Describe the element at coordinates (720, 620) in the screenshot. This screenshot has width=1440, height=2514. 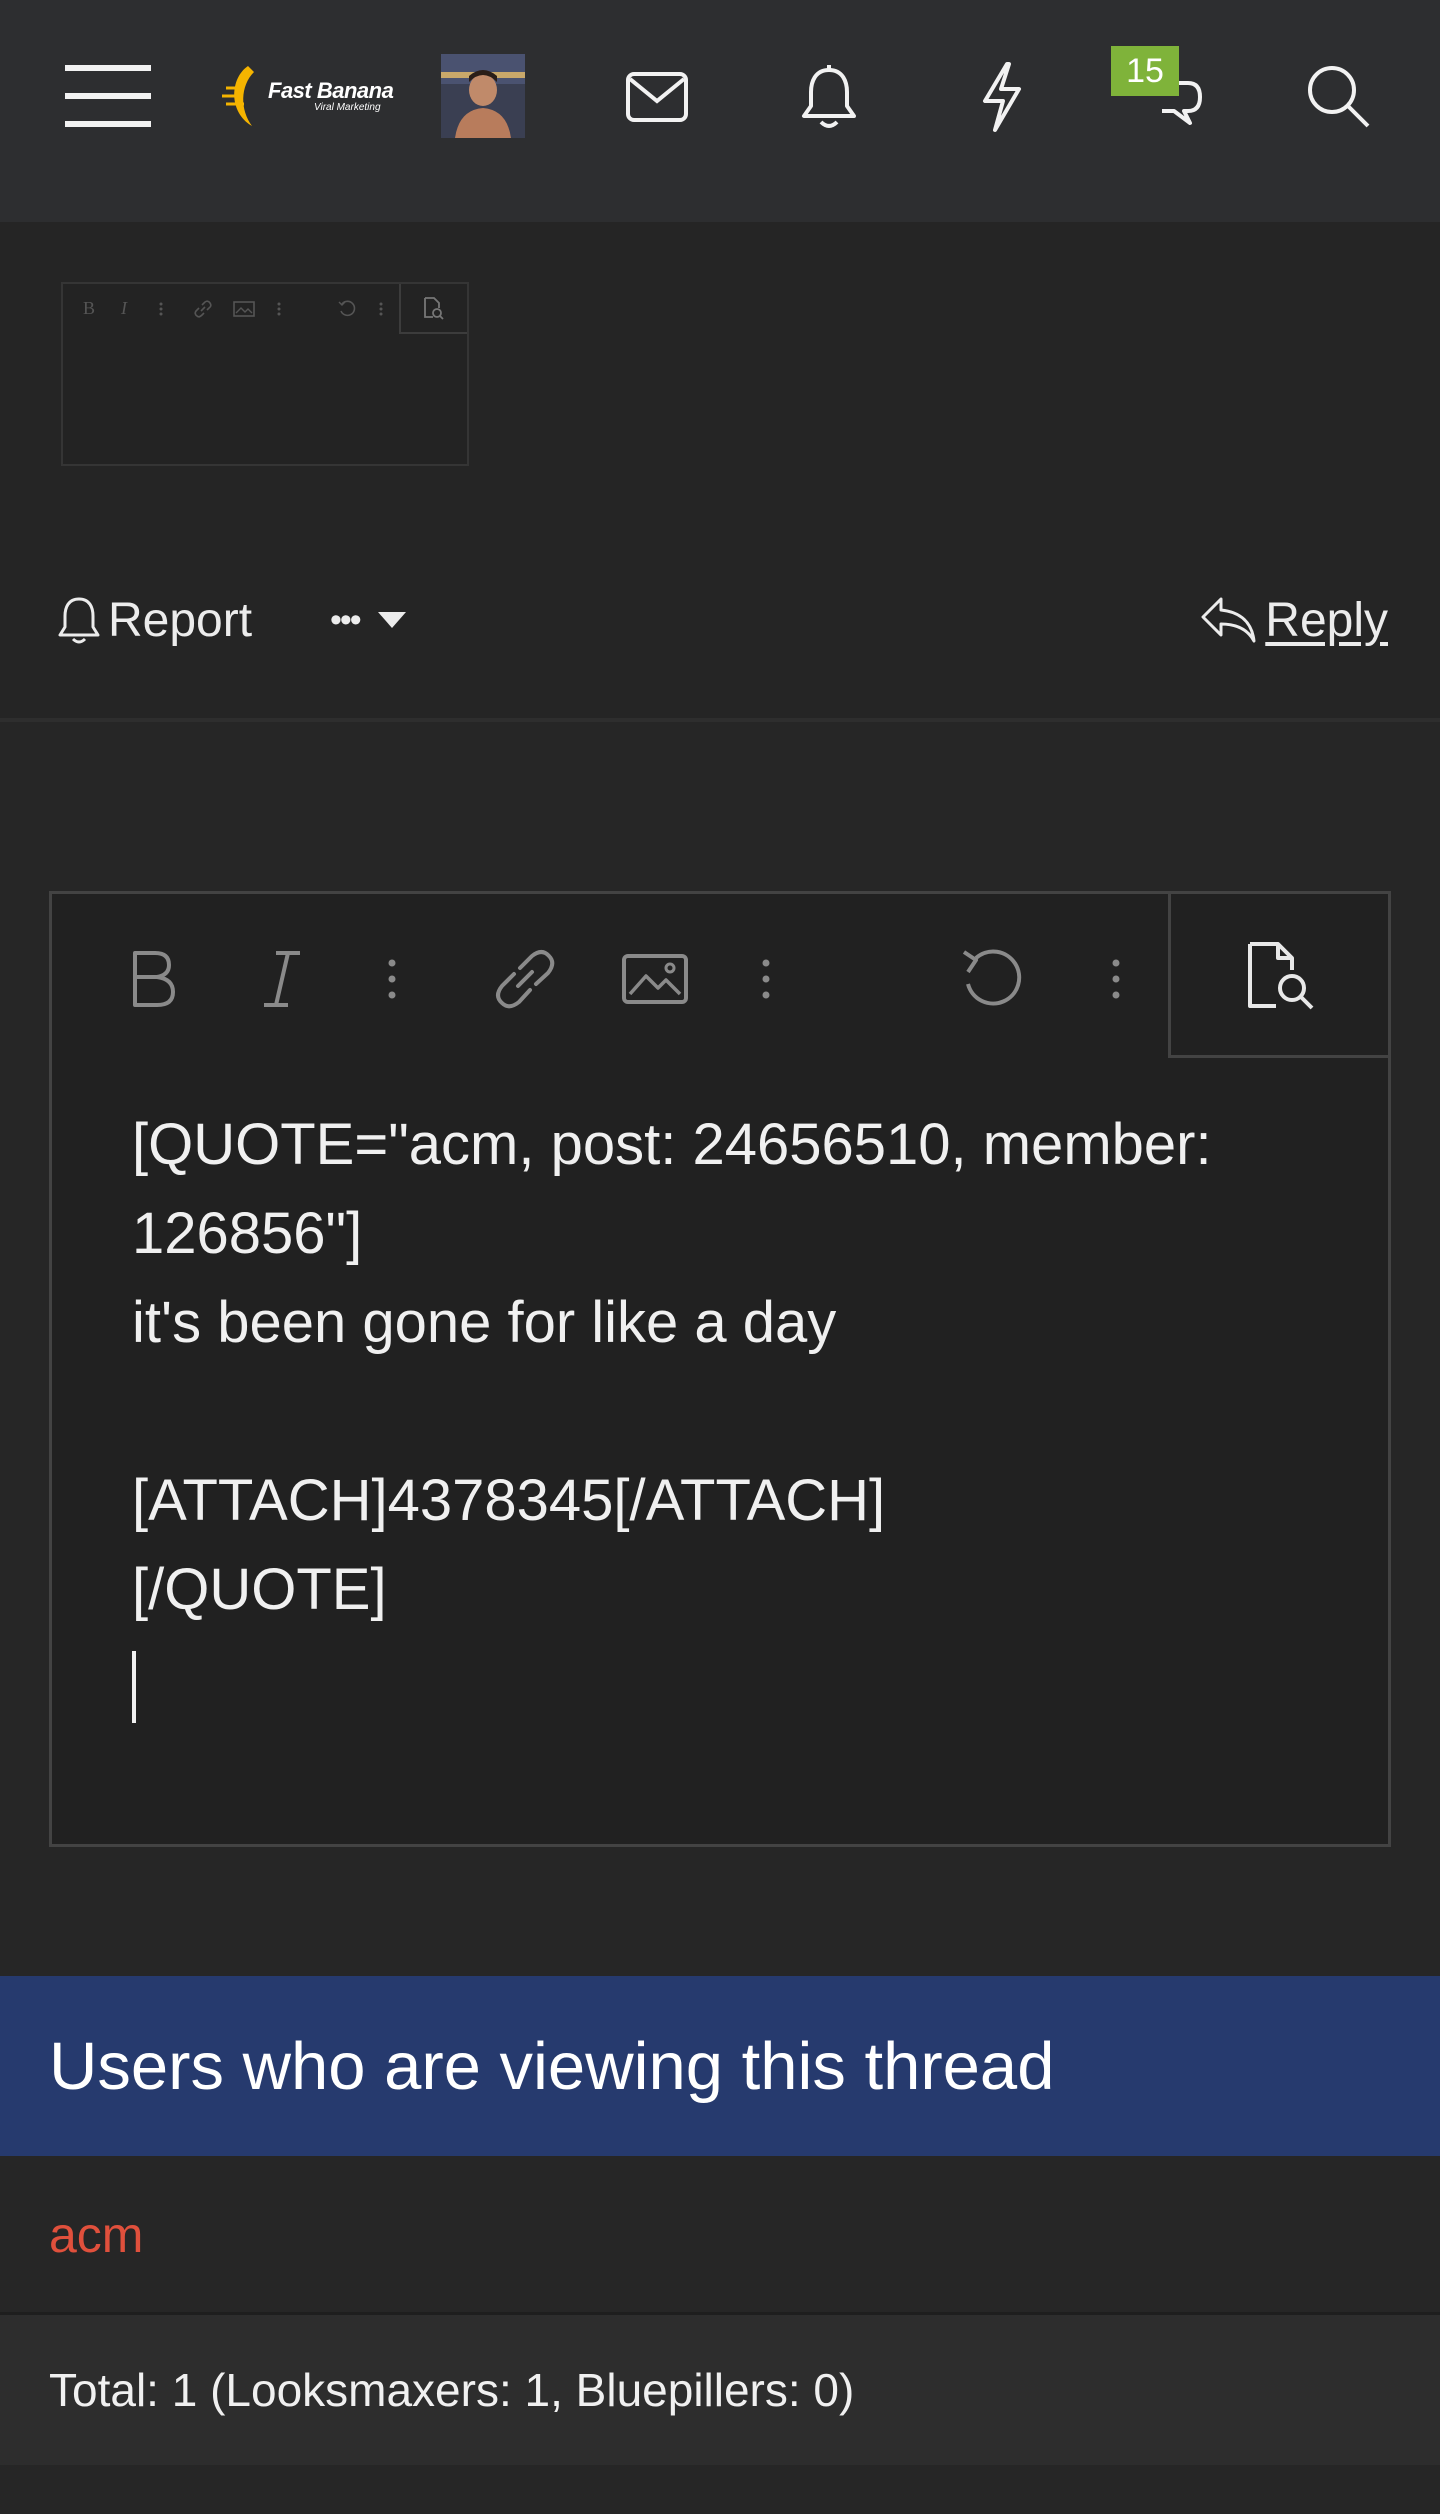
I see `post-actions: Report ••• Reply` at that location.